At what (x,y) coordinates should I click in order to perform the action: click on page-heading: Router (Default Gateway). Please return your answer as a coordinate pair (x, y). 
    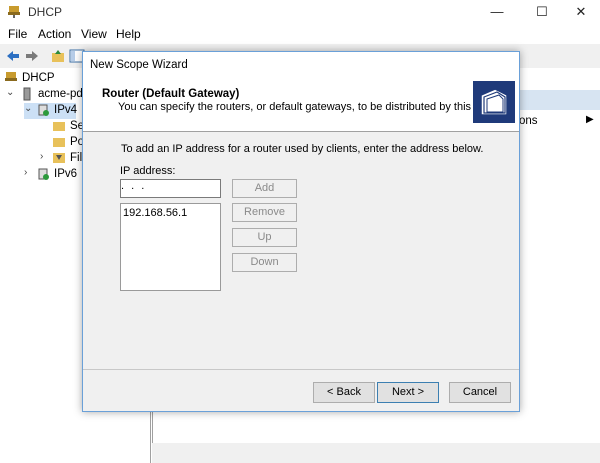
    Looking at the image, I should click on (171, 94).